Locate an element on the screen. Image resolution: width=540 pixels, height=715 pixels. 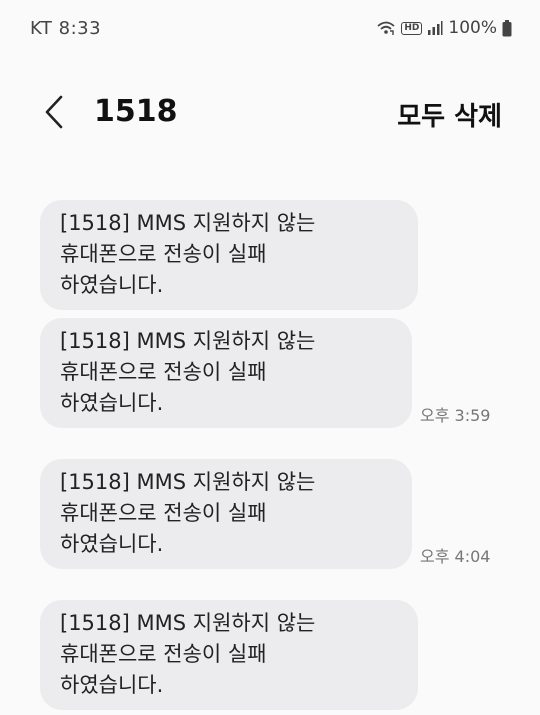
signal-bars-icon is located at coordinates (435, 28).